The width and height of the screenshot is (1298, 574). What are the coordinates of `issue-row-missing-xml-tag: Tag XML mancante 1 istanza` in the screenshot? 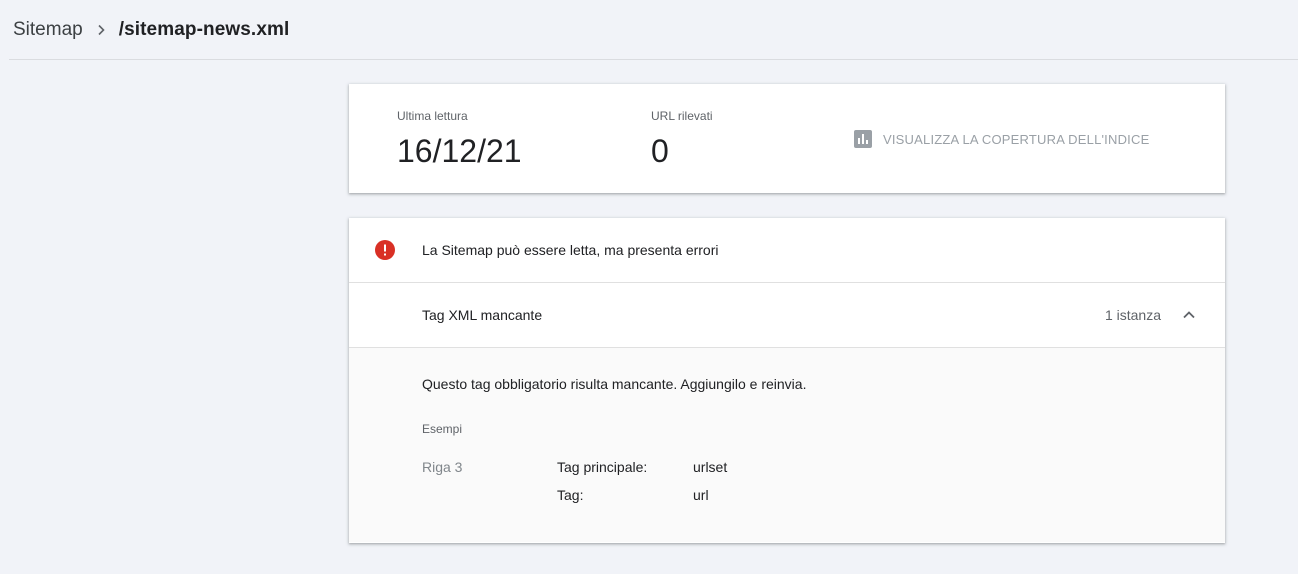 It's located at (787, 315).